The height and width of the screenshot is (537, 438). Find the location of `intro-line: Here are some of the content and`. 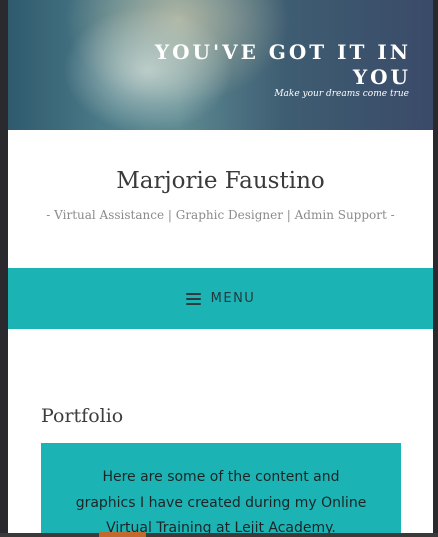

intro-line: Here are some of the content and is located at coordinates (221, 477).